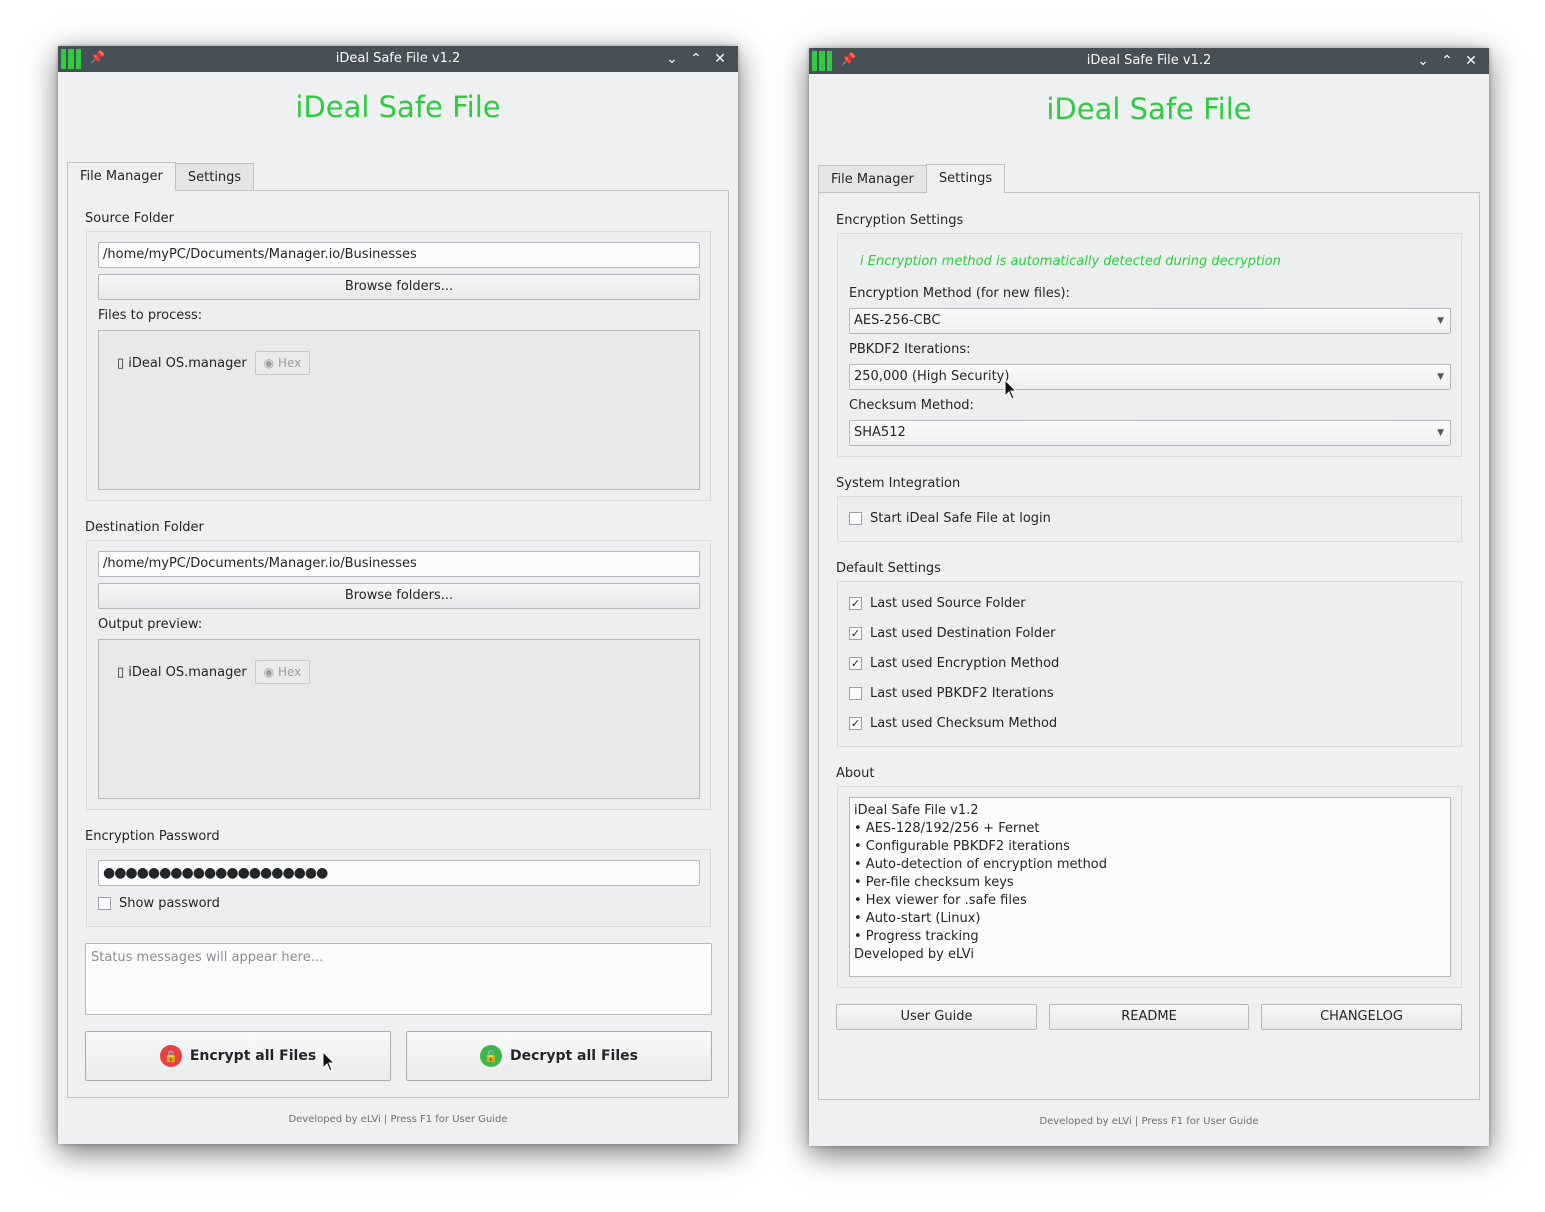  Describe the element at coordinates (144, 527) in the screenshot. I see `destination-folder-label: Destination Folder` at that location.